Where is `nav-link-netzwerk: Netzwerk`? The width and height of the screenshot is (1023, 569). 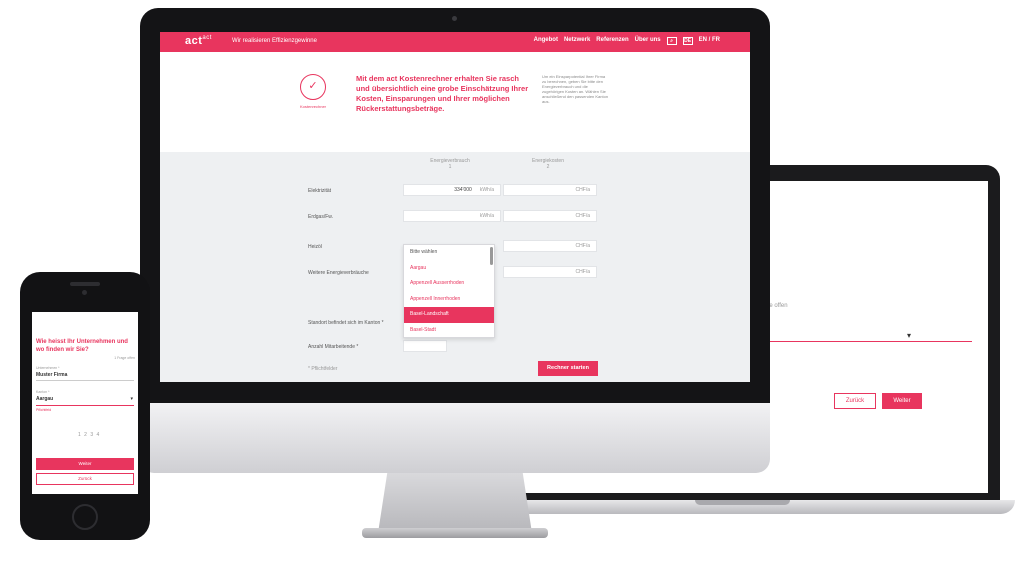 nav-link-netzwerk: Netzwerk is located at coordinates (577, 41).